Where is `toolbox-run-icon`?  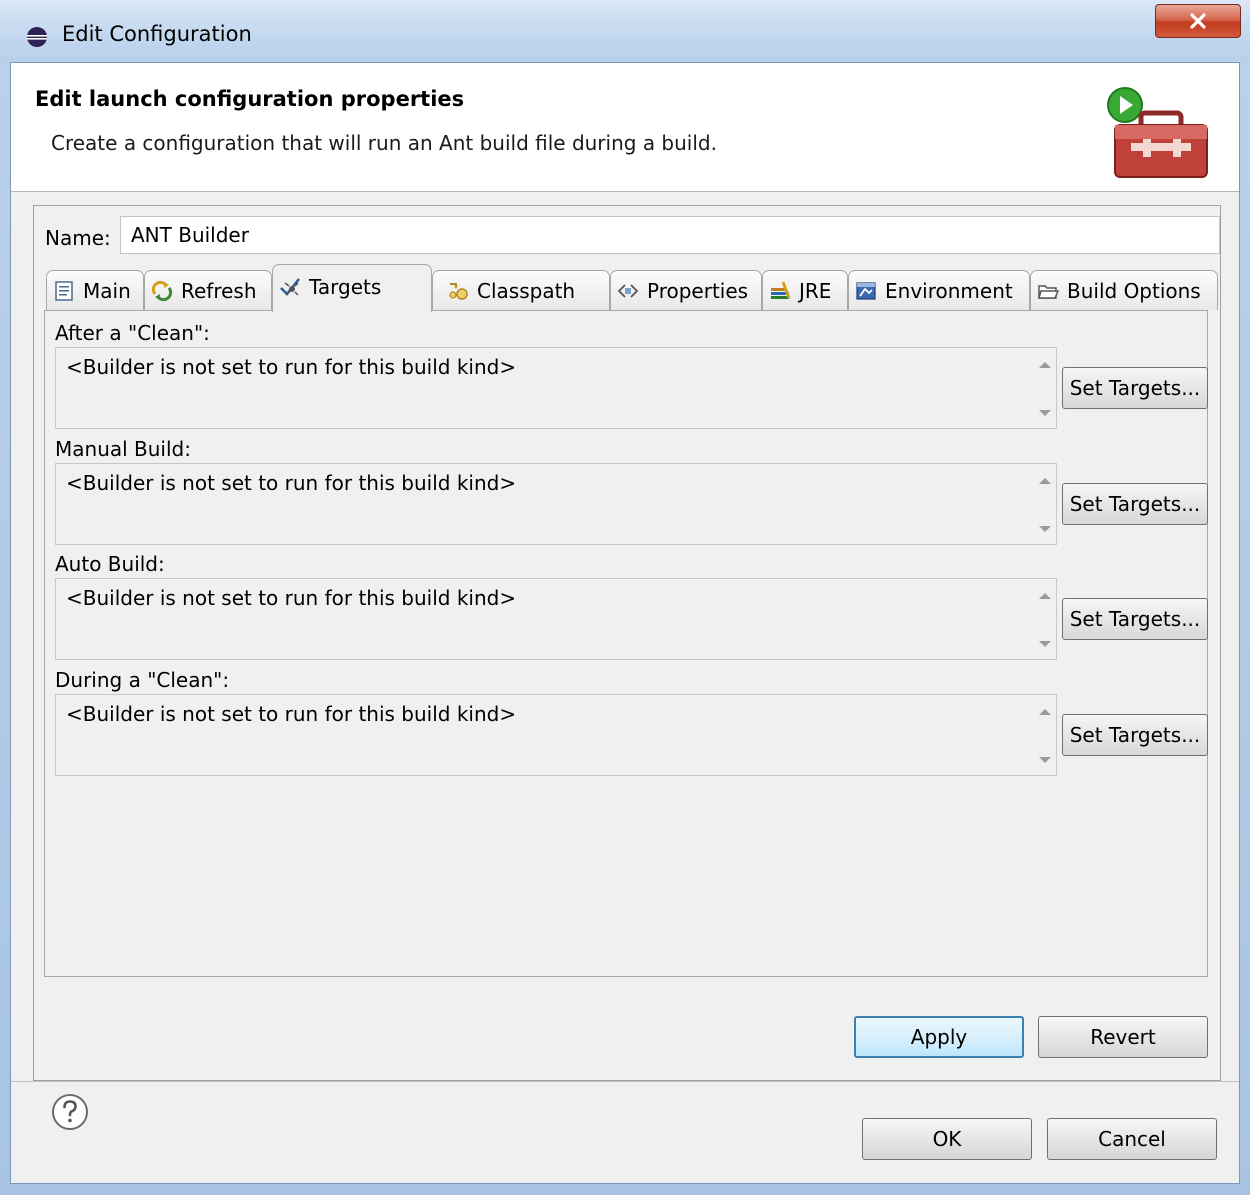
toolbox-run-icon is located at coordinates (1157, 132).